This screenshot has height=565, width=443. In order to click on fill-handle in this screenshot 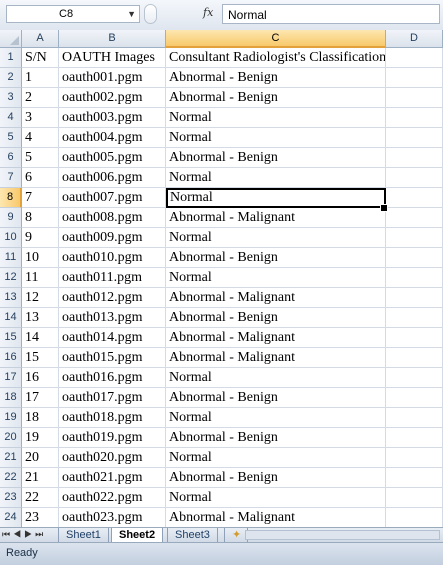, I will do `click(384, 208)`.